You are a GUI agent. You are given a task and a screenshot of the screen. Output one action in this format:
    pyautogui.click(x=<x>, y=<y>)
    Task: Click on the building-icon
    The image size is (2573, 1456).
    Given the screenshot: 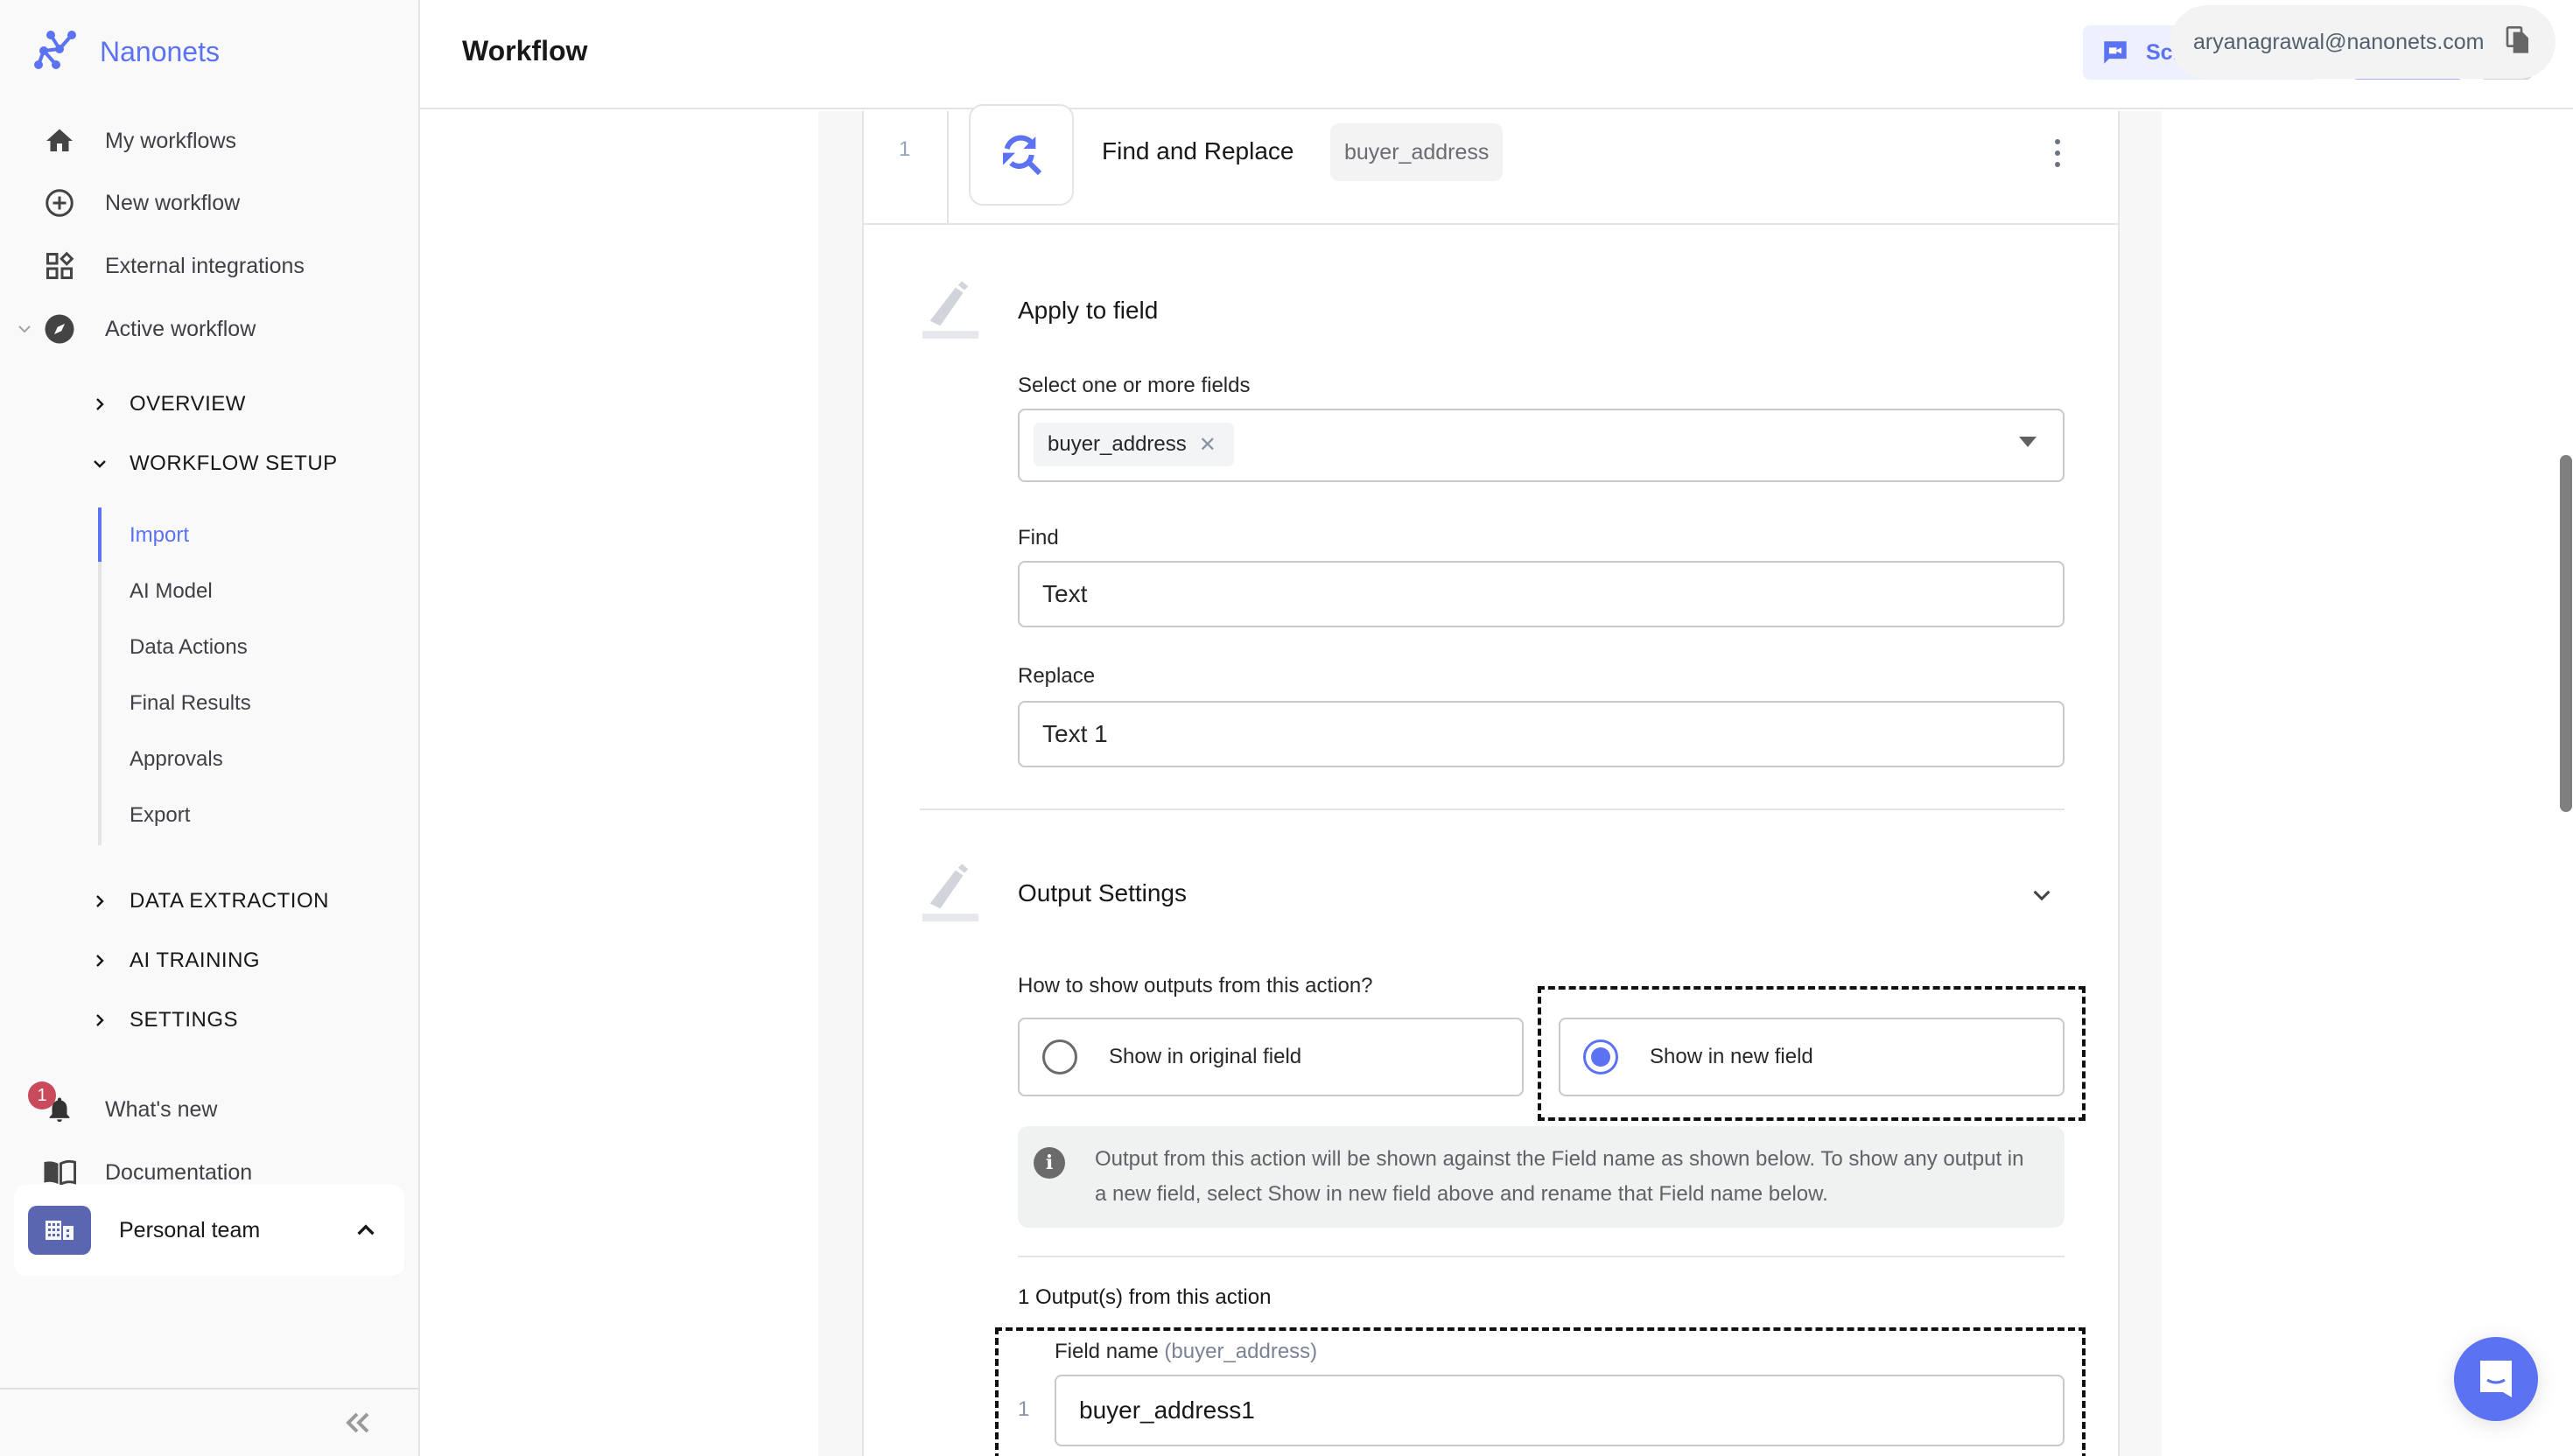 What is the action you would take?
    pyautogui.click(x=60, y=1230)
    